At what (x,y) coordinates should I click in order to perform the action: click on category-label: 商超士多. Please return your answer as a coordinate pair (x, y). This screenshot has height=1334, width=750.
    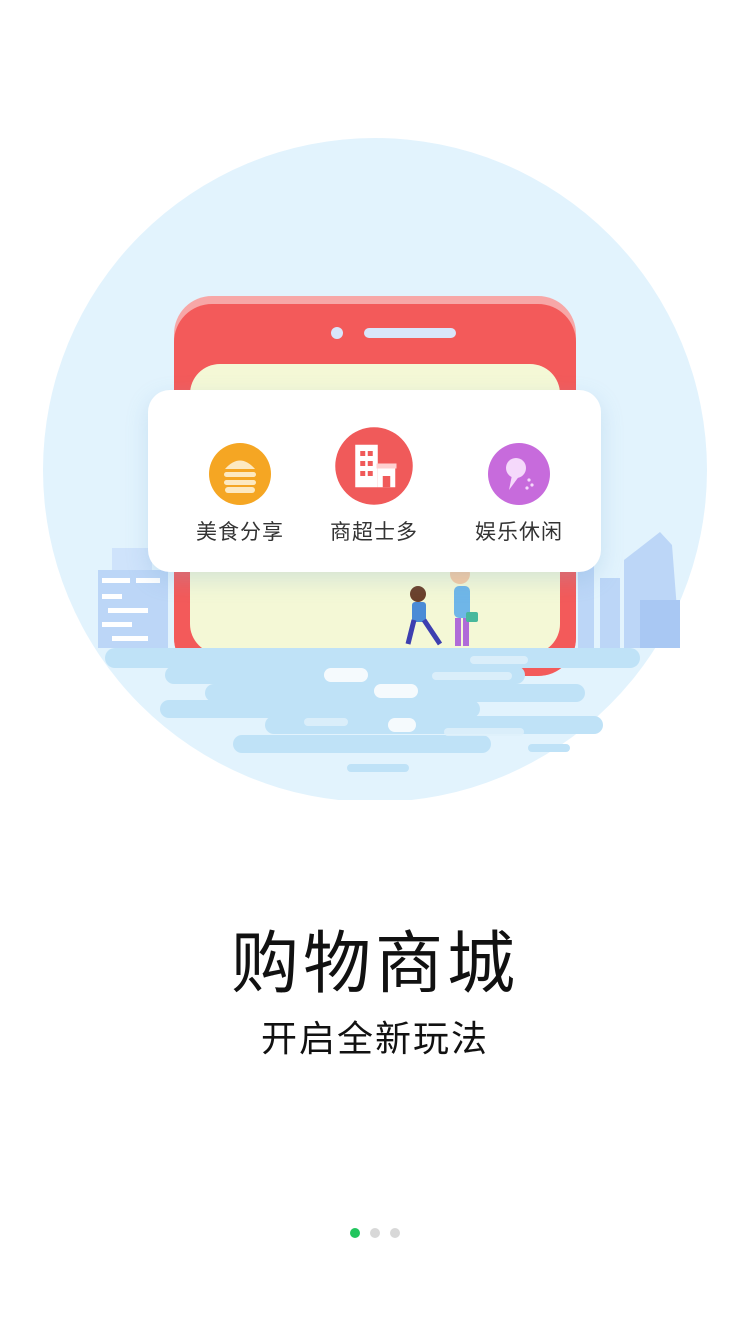
    Looking at the image, I should click on (374, 532).